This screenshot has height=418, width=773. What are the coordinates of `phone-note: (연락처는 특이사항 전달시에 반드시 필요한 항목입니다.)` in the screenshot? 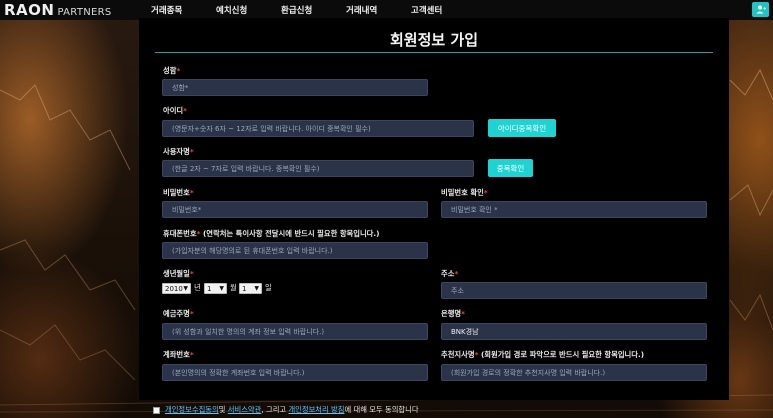 It's located at (290, 233).